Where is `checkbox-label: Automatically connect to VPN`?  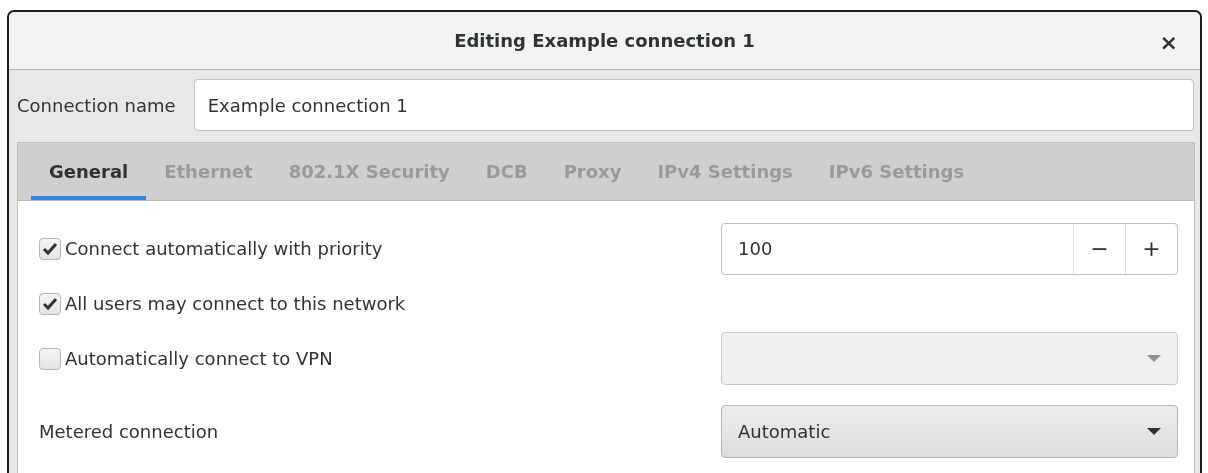
checkbox-label: Automatically connect to VPN is located at coordinates (199, 359).